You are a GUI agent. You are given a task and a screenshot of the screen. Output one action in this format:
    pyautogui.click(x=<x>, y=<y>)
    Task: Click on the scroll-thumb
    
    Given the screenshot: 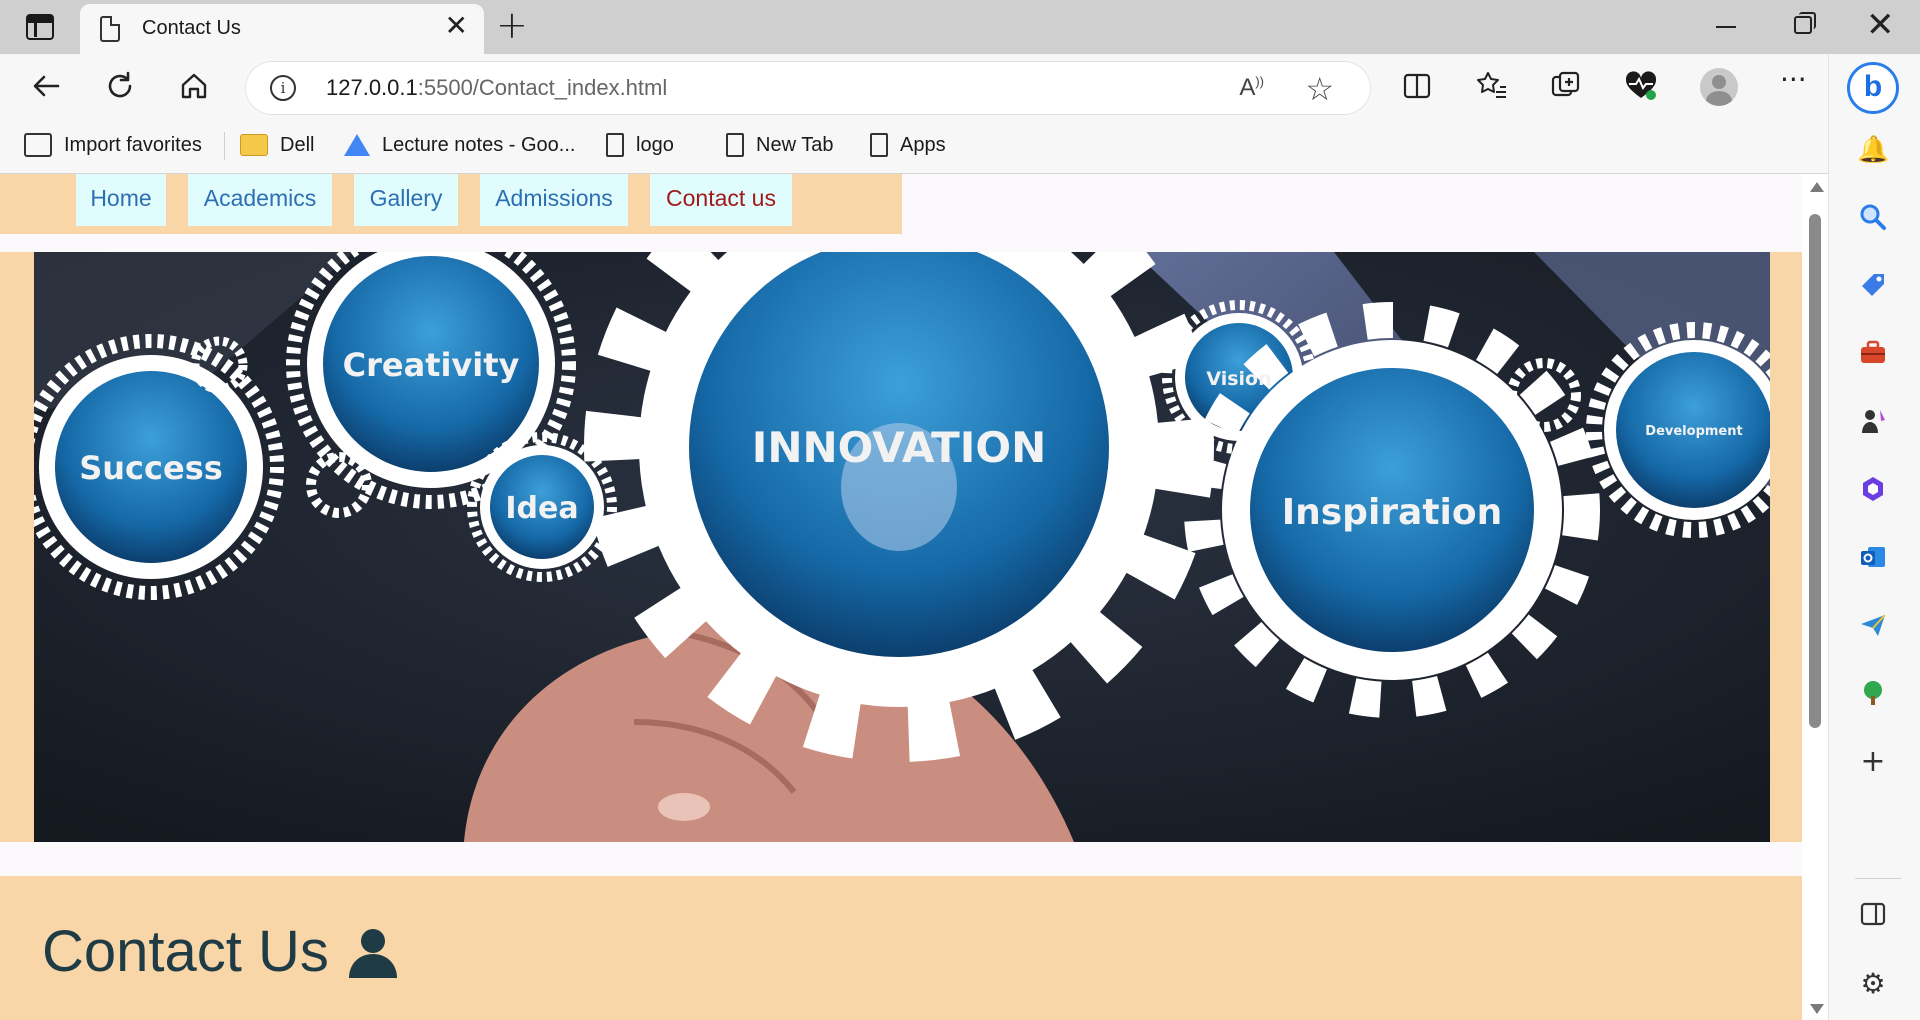 What is the action you would take?
    pyautogui.click(x=1815, y=471)
    